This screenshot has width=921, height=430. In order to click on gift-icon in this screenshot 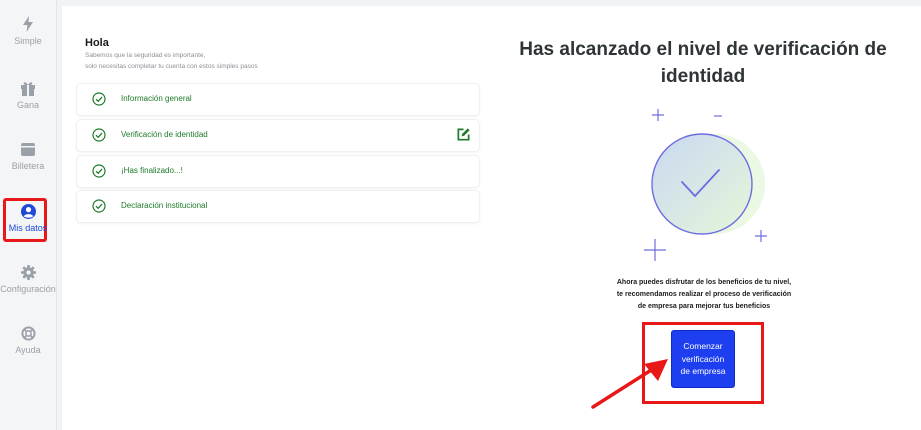, I will do `click(28, 89)`.